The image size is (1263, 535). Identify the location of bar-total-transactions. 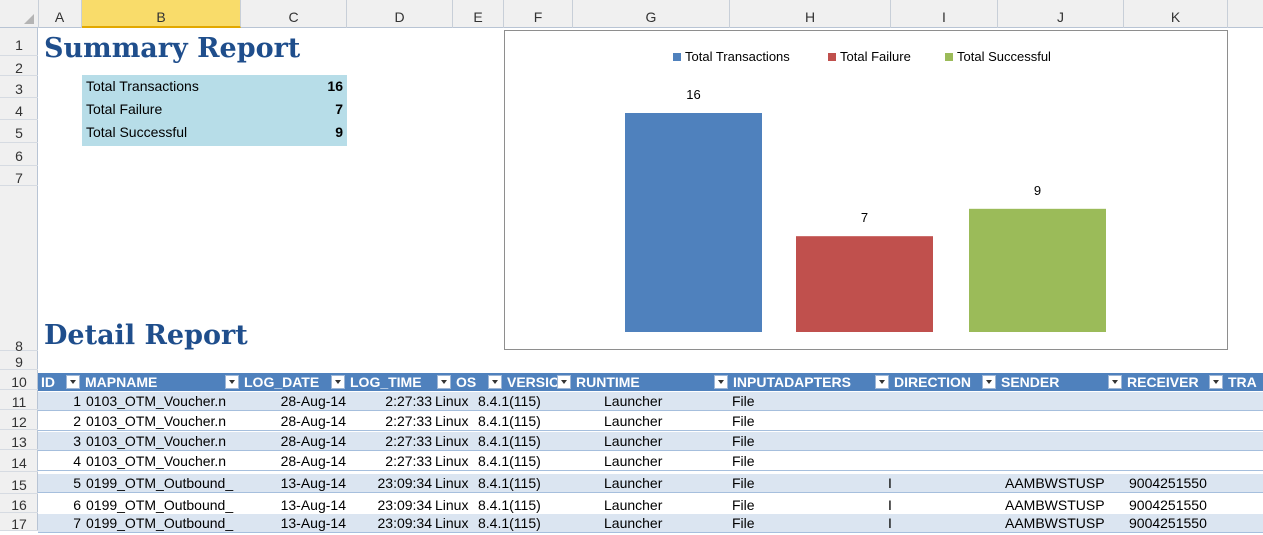
(693, 222).